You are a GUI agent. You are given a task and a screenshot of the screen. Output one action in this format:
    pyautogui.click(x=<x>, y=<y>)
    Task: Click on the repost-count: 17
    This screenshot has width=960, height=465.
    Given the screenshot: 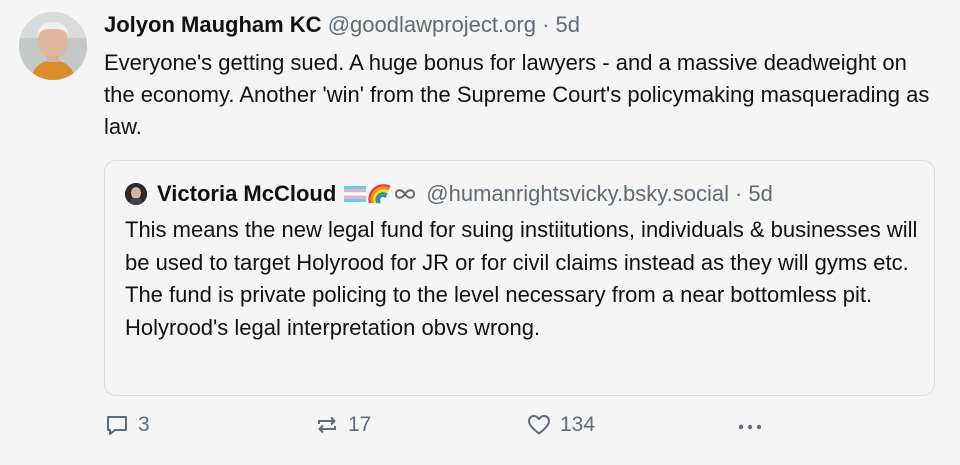 What is the action you would take?
    pyautogui.click(x=360, y=424)
    